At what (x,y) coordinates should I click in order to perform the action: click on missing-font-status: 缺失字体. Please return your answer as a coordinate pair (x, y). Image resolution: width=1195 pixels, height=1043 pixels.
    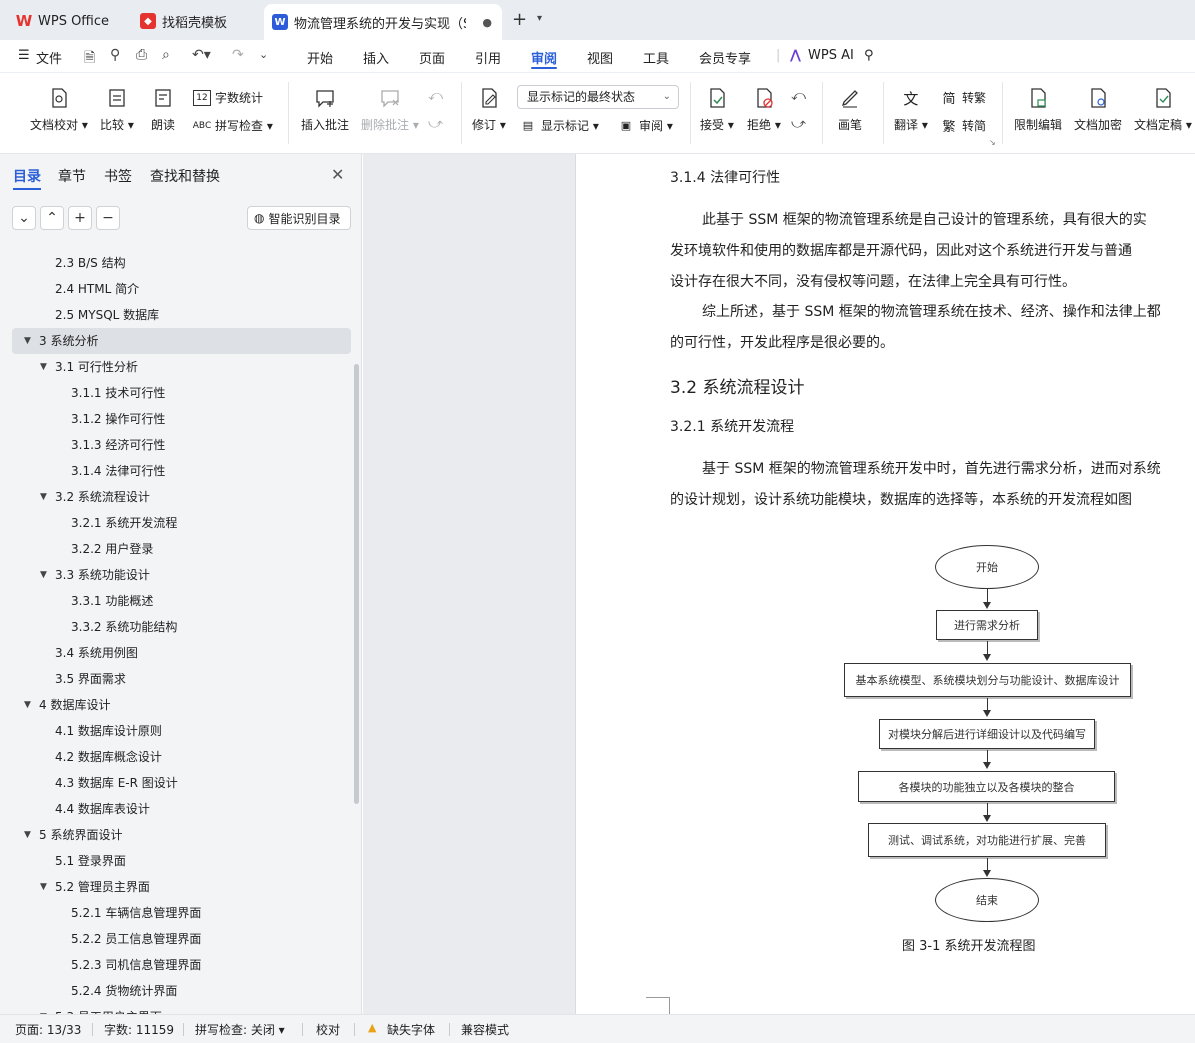
    Looking at the image, I should click on (411, 1029).